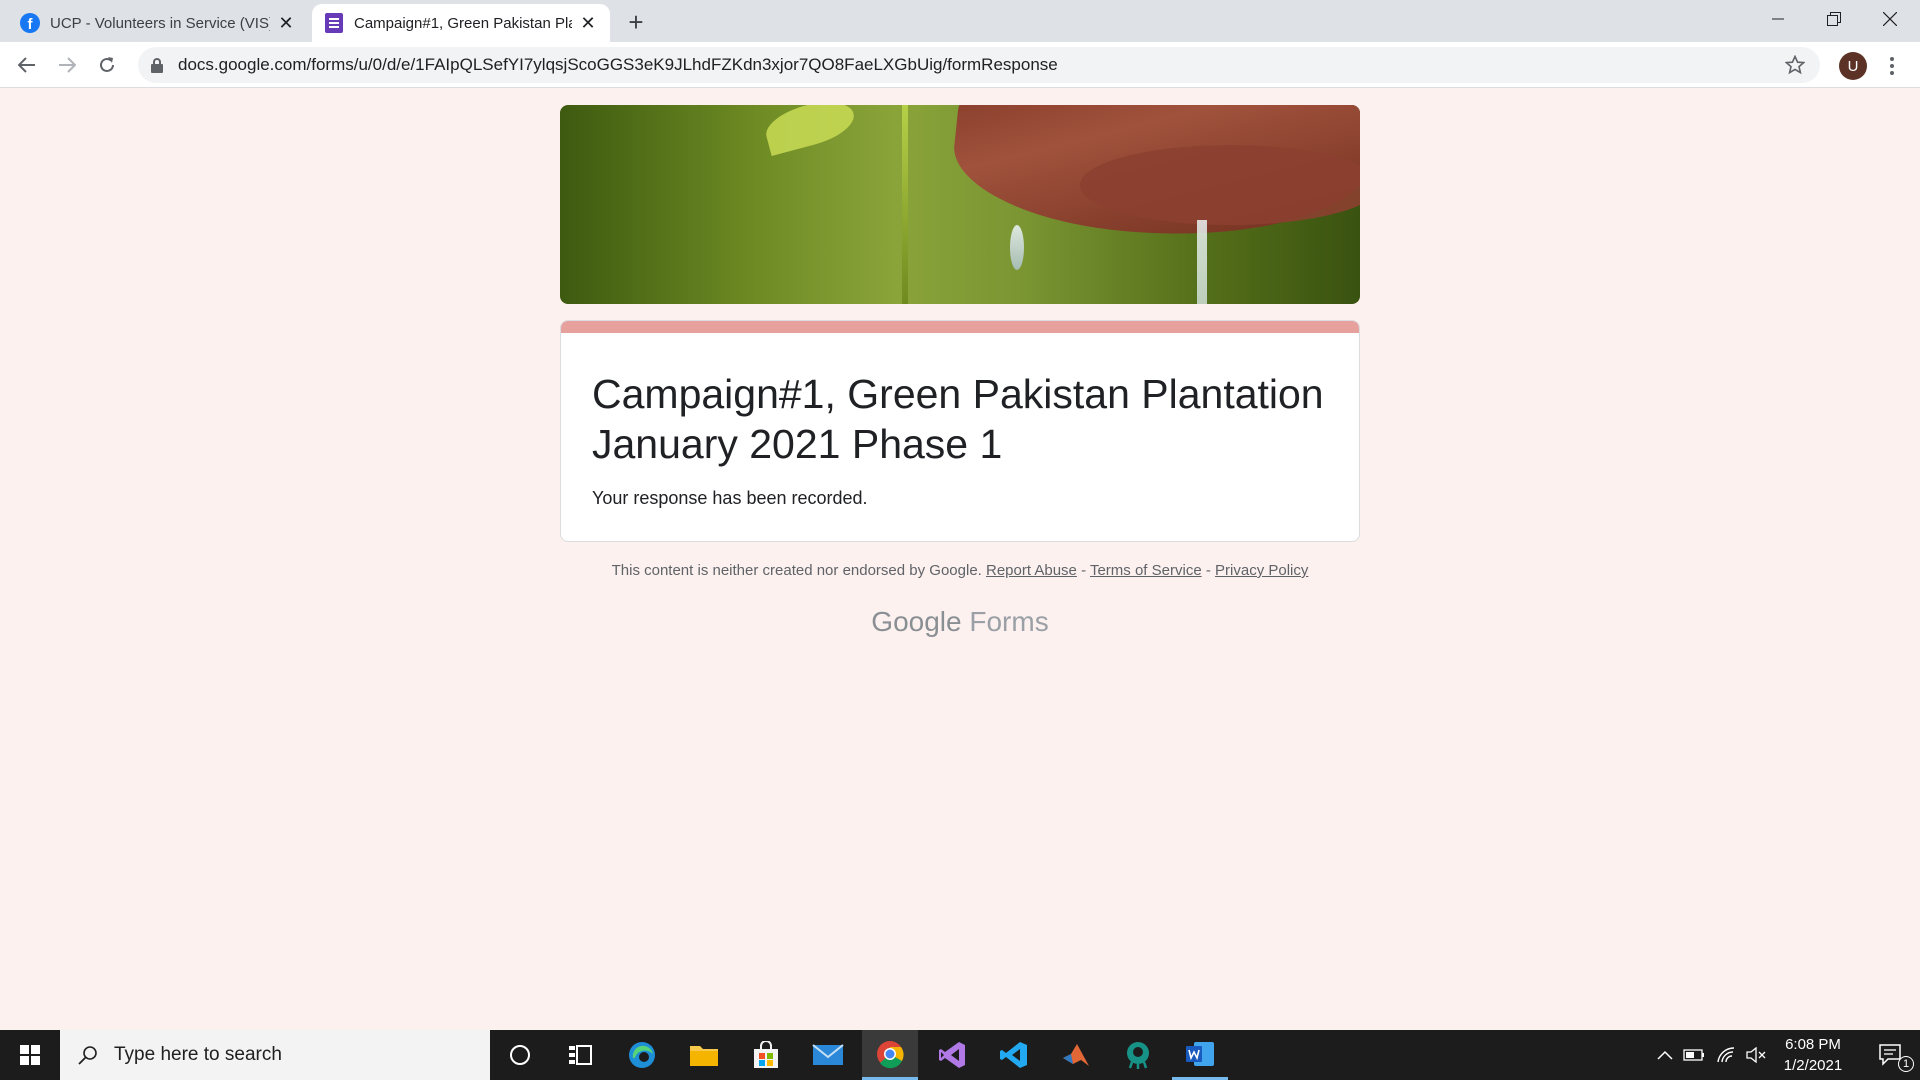 This screenshot has height=1080, width=1920. I want to click on google-forms-logo: Google Forms, so click(960, 622).